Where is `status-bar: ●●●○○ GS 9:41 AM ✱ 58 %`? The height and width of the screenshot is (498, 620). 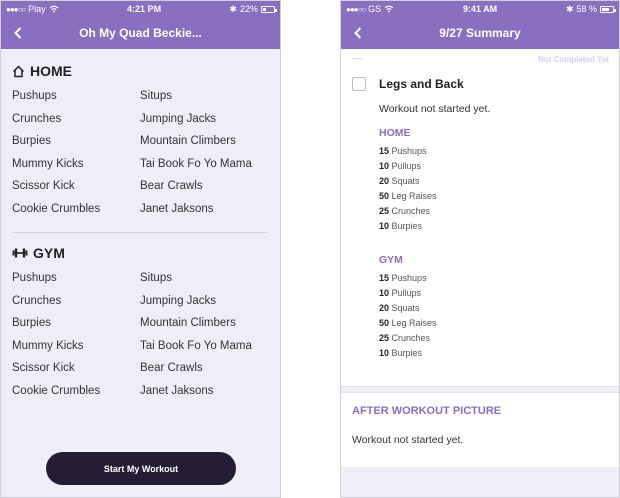
status-bar: ●●●○○ GS 9:41 AM ✱ 58 % is located at coordinates (480, 9).